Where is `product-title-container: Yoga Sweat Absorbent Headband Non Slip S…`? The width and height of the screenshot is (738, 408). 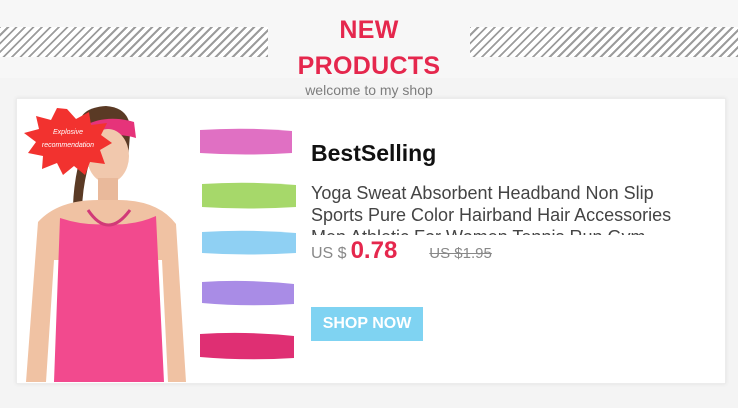
product-title-container: Yoga Sweat Absorbent Headband Non Slip S… is located at coordinates (508, 208).